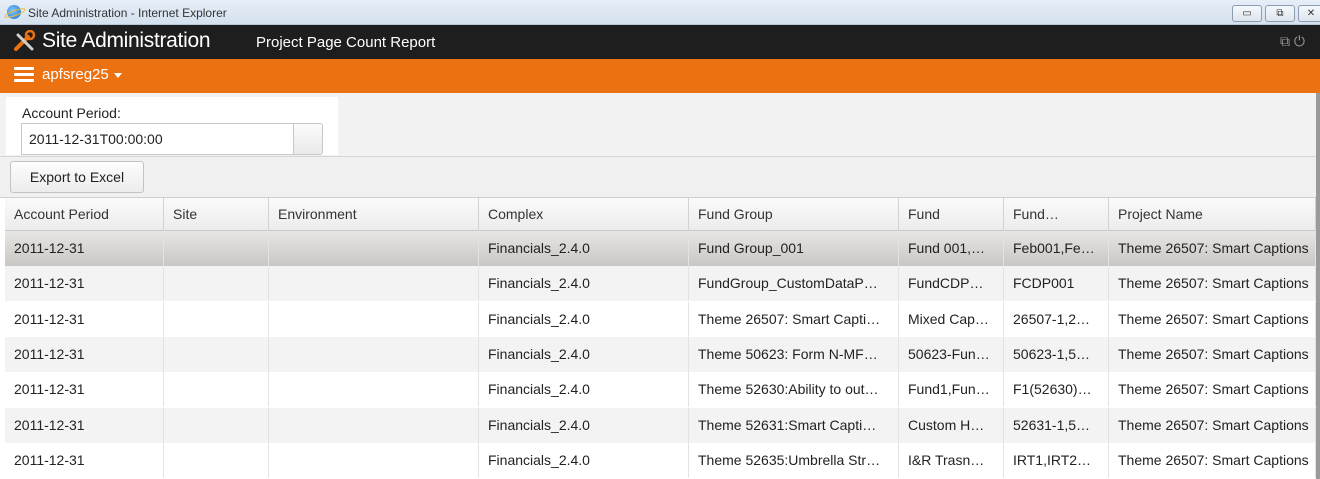  I want to click on column-header-fund: Fund, so click(951, 214).